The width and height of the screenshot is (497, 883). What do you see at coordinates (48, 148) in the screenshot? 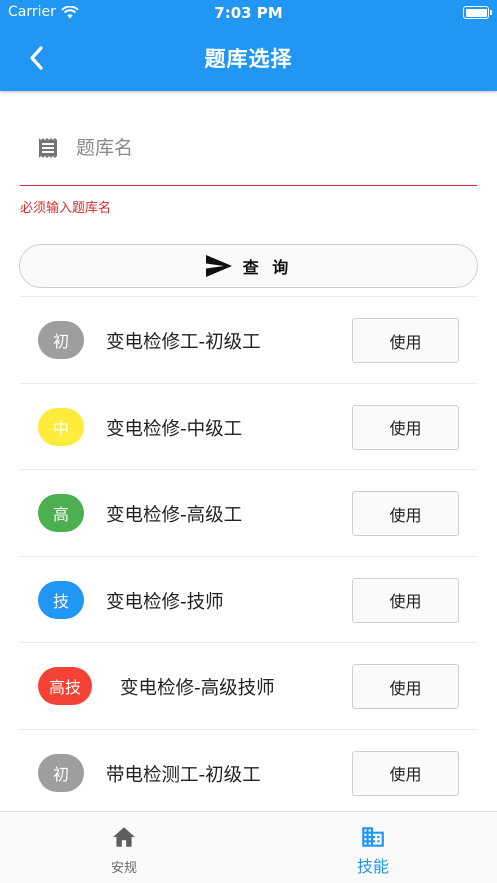
I see `document-icon` at bounding box center [48, 148].